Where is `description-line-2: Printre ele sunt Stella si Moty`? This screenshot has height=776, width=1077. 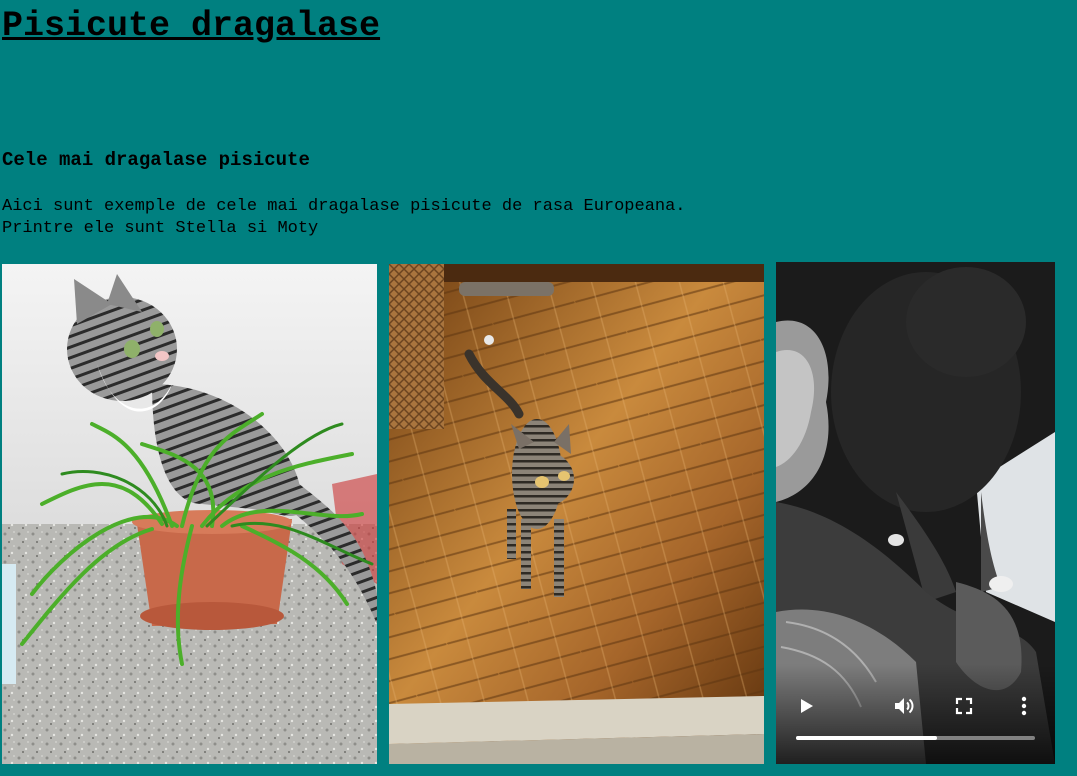
description-line-2: Printre ele sunt Stella si Moty is located at coordinates (160, 228).